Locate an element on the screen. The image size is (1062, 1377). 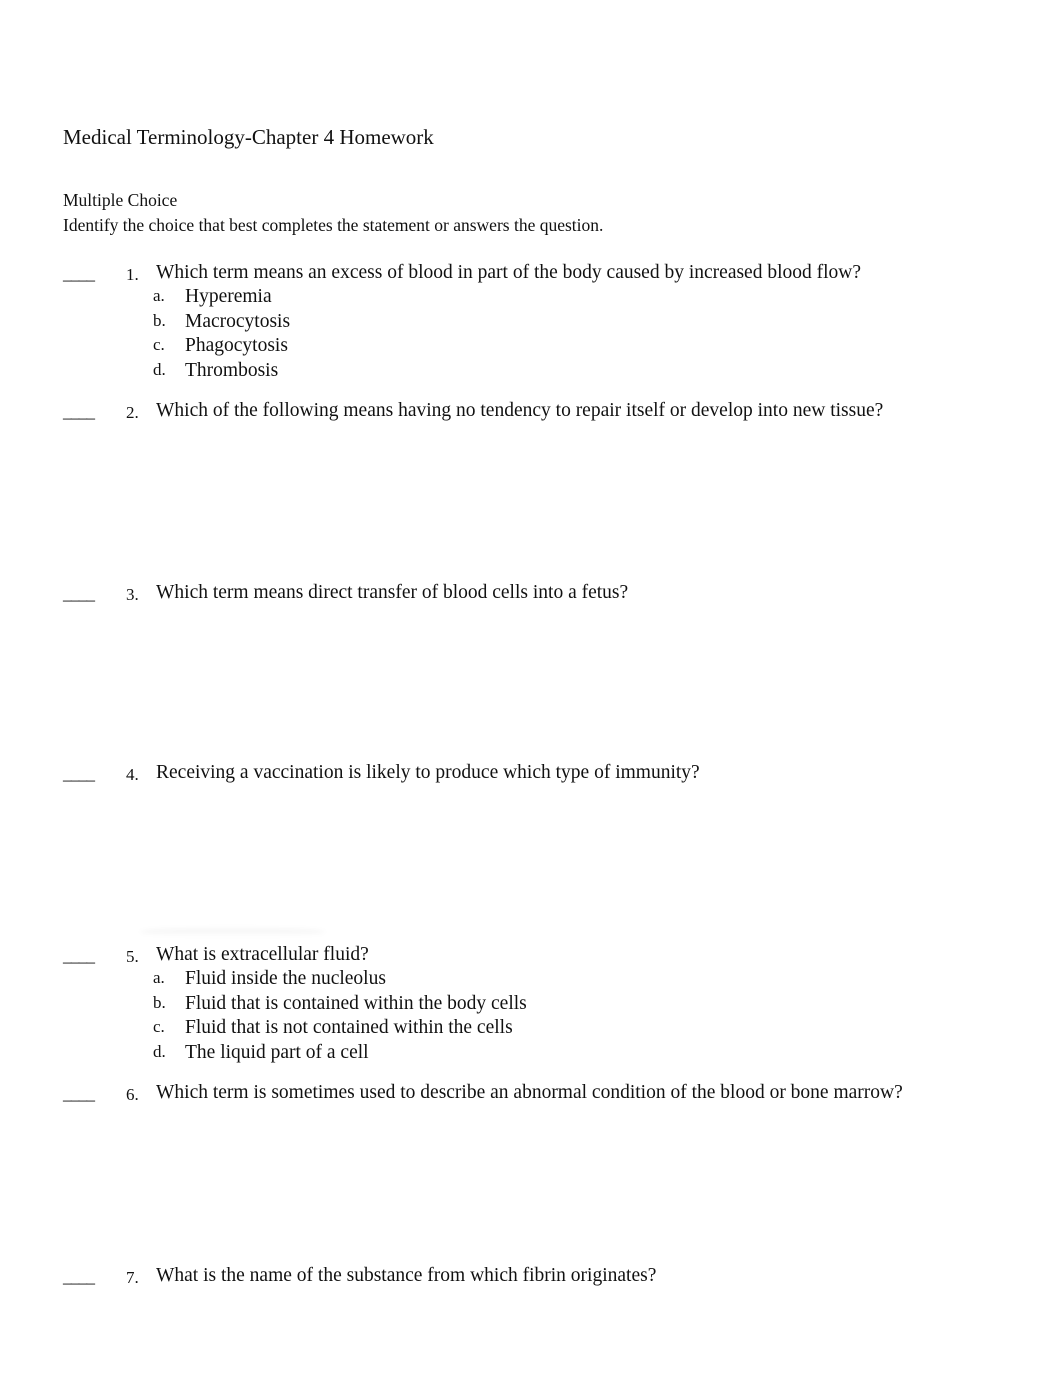
choice-a: a. Fluid inside the nucleolus is located at coordinates (531, 979).